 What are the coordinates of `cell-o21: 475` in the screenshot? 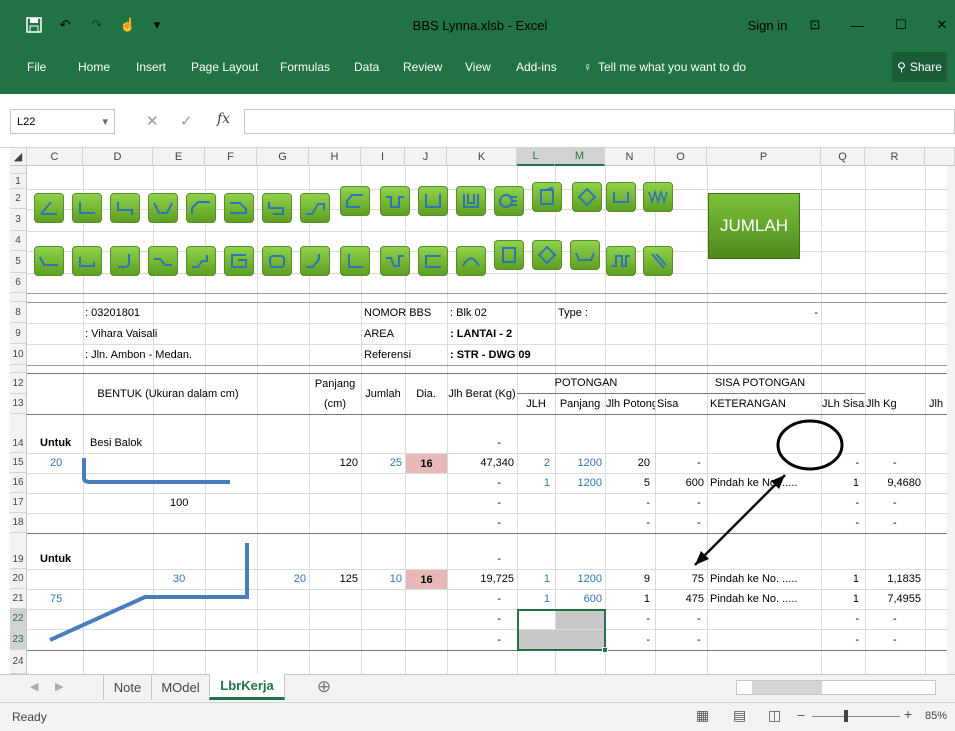 It's located at (679, 599).